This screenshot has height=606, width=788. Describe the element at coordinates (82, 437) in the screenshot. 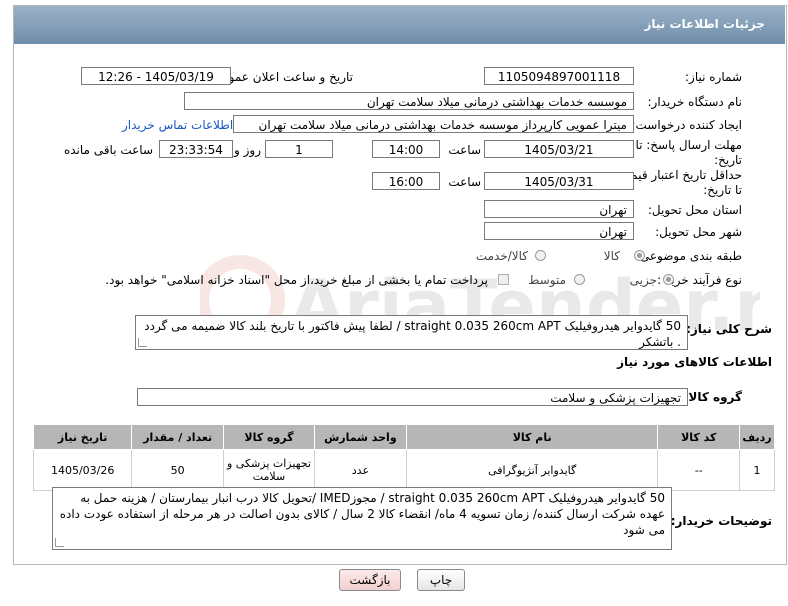

I see `col-date: تاریخ نیاز` at that location.